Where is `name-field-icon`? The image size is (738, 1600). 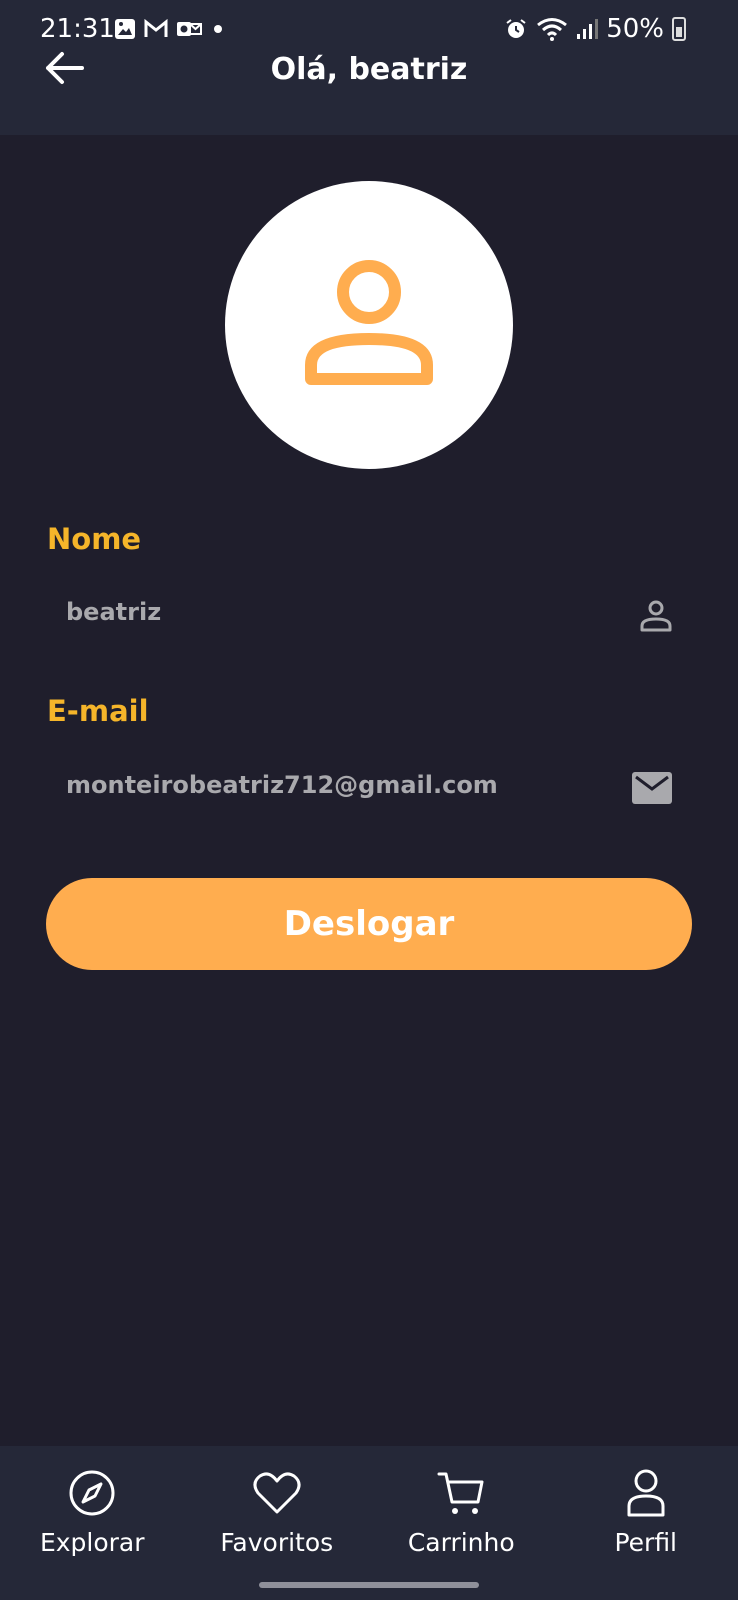 name-field-icon is located at coordinates (656, 616).